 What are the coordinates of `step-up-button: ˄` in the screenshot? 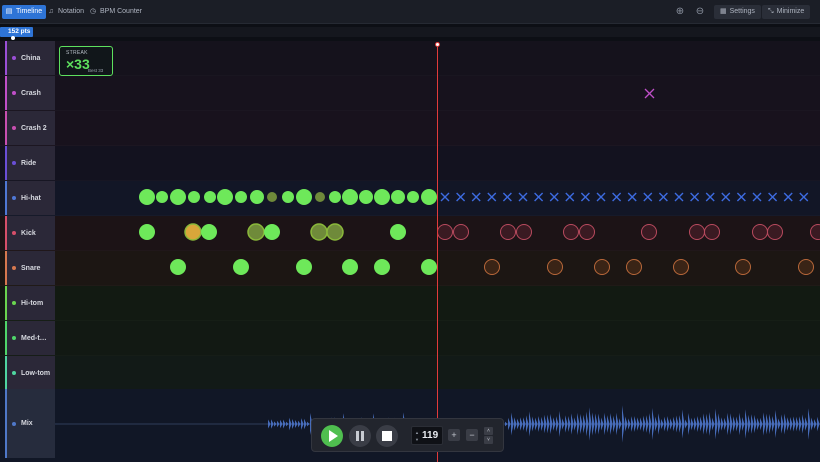 It's located at (488, 431).